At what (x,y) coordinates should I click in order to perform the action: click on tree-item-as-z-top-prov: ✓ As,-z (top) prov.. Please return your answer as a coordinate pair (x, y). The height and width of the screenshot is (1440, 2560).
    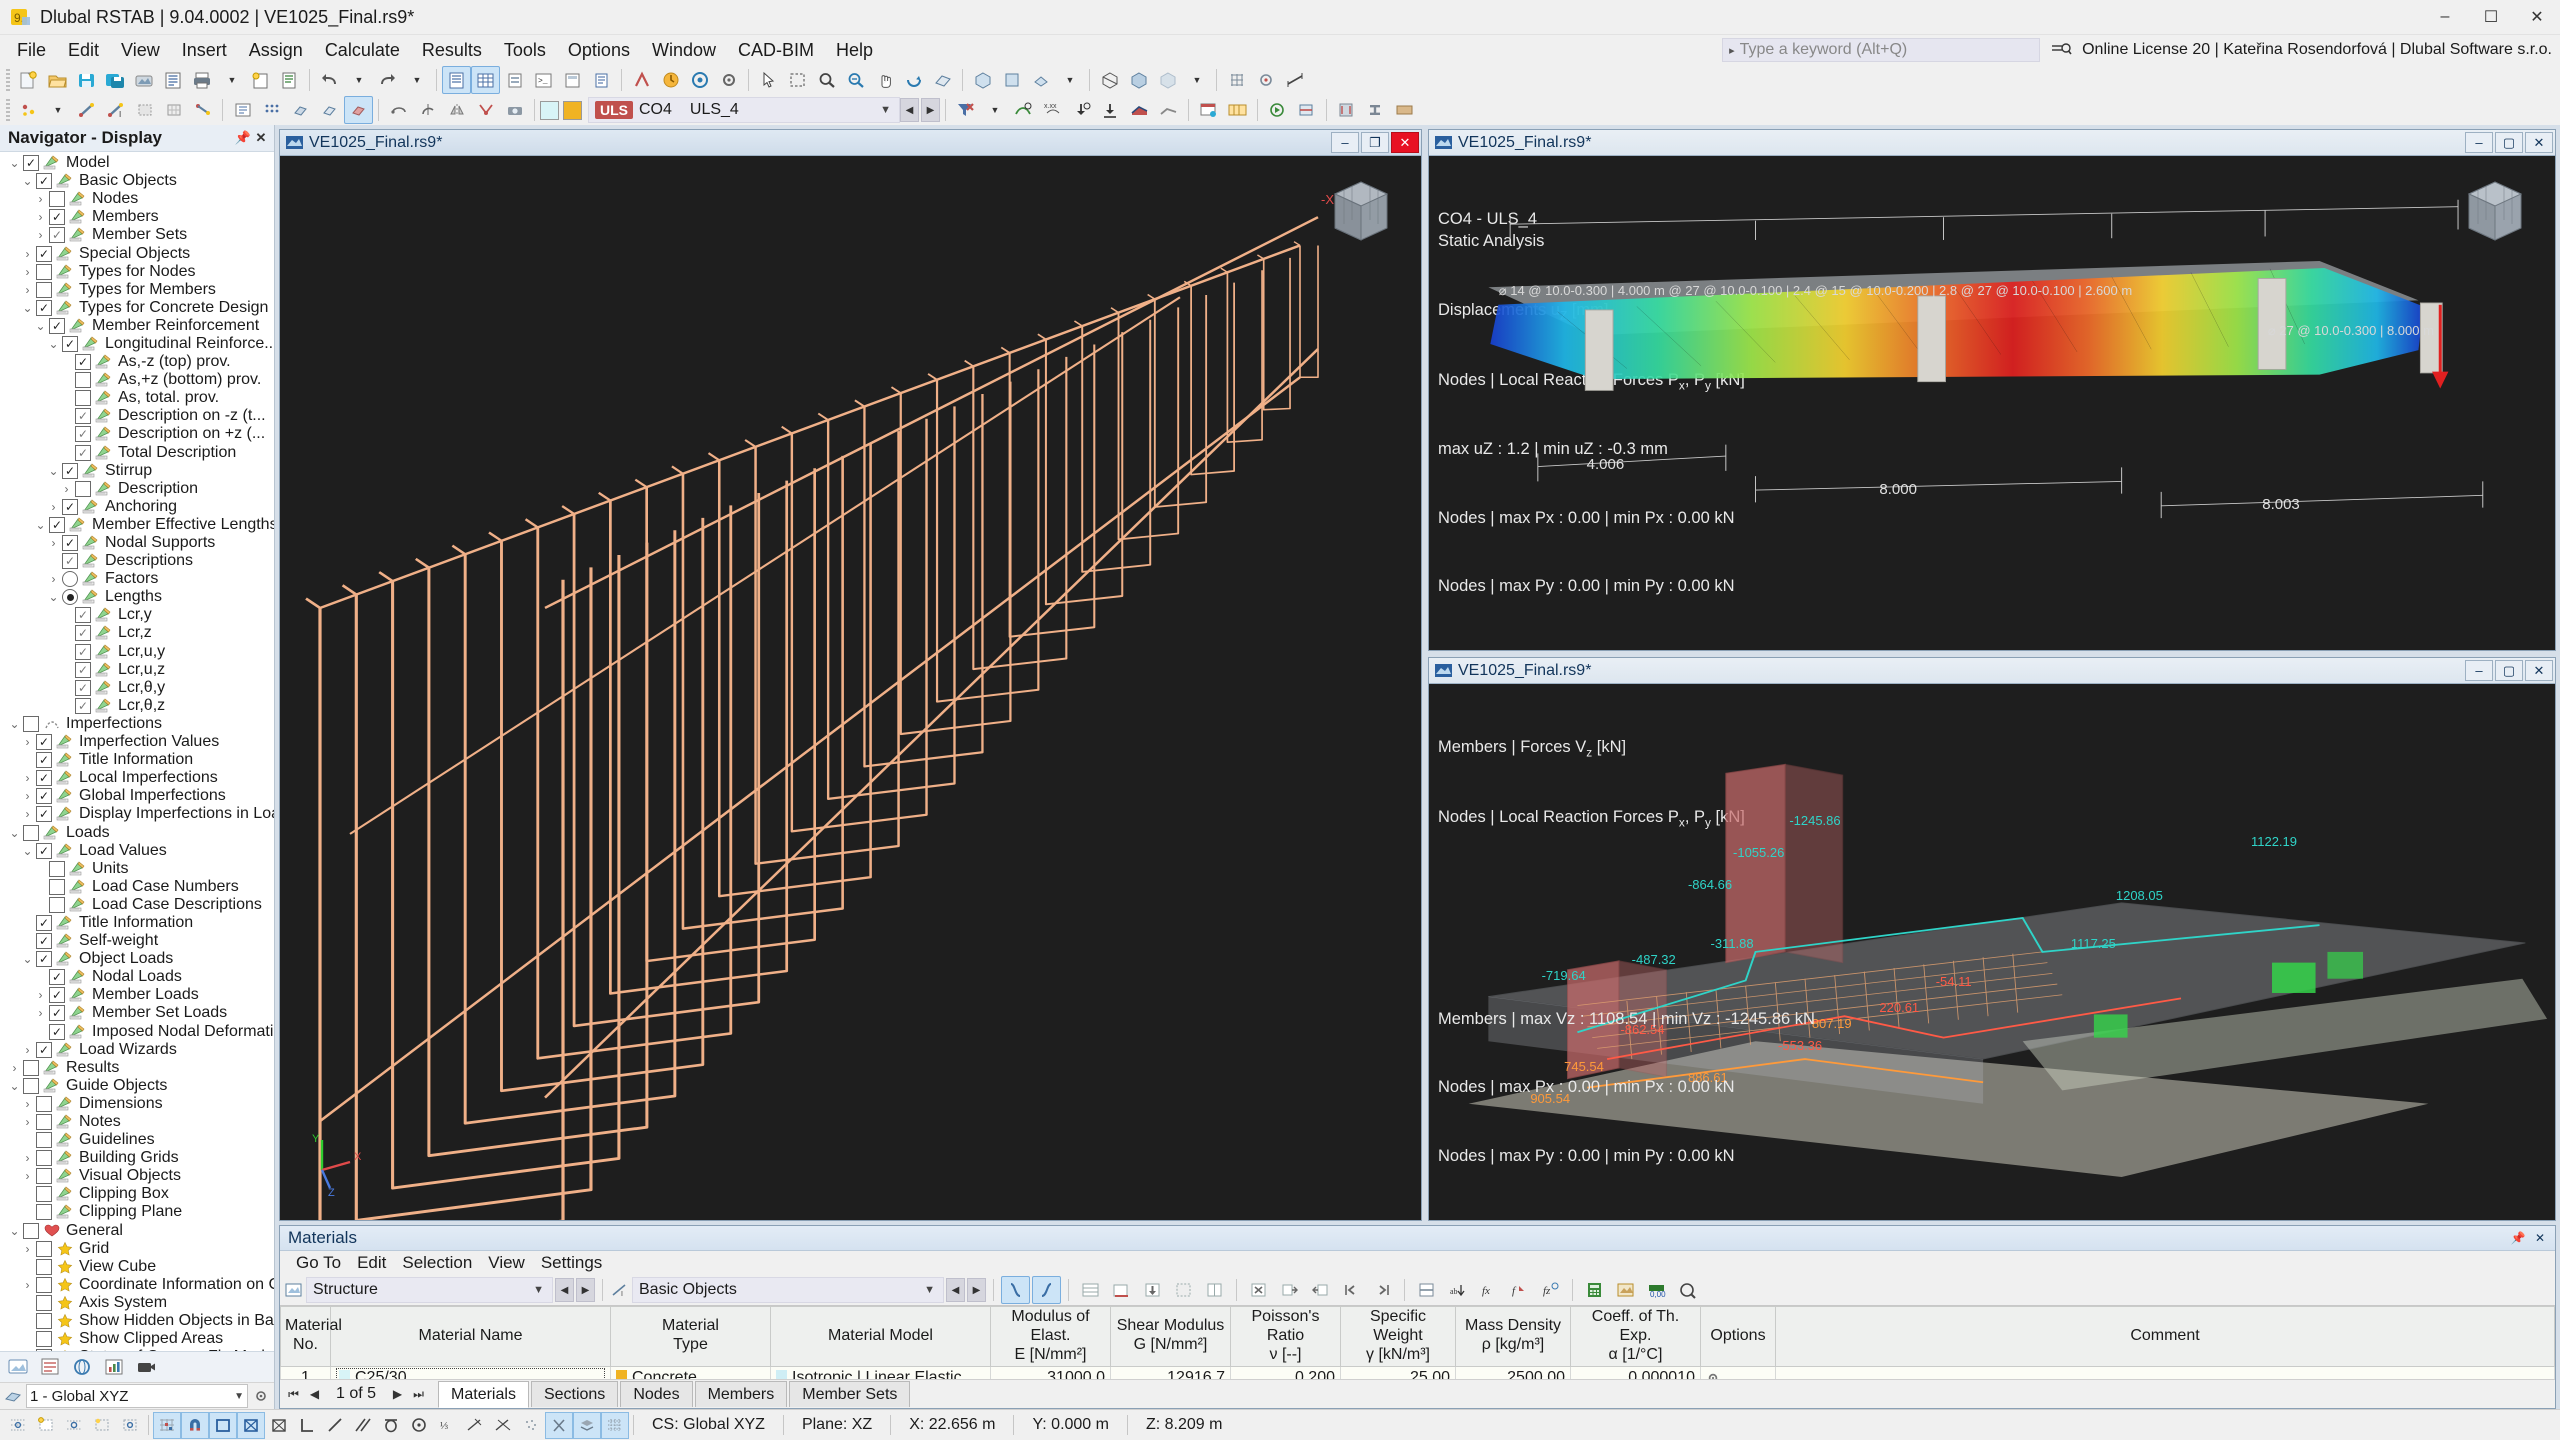
    Looking at the image, I should click on (137, 362).